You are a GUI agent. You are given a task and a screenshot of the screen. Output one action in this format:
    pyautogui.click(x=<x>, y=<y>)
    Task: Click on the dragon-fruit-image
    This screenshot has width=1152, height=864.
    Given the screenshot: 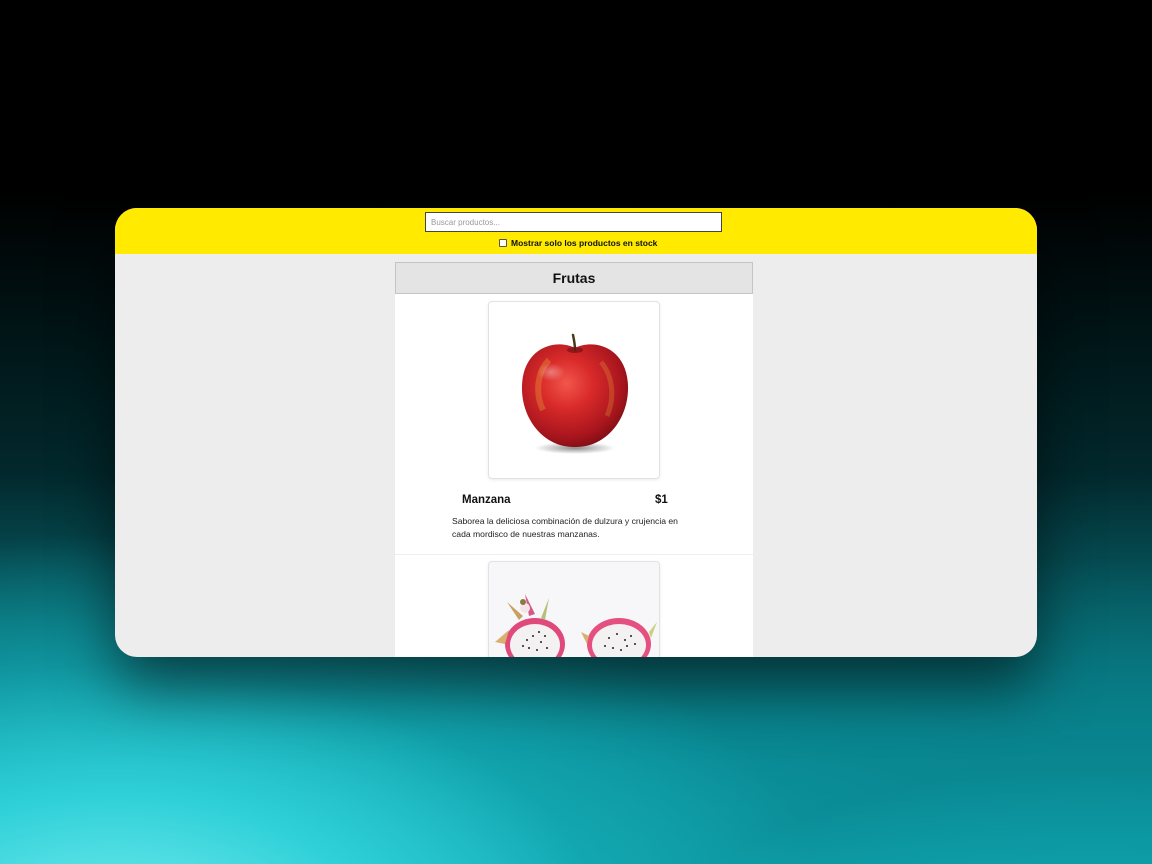 What is the action you would take?
    pyautogui.click(x=576, y=625)
    